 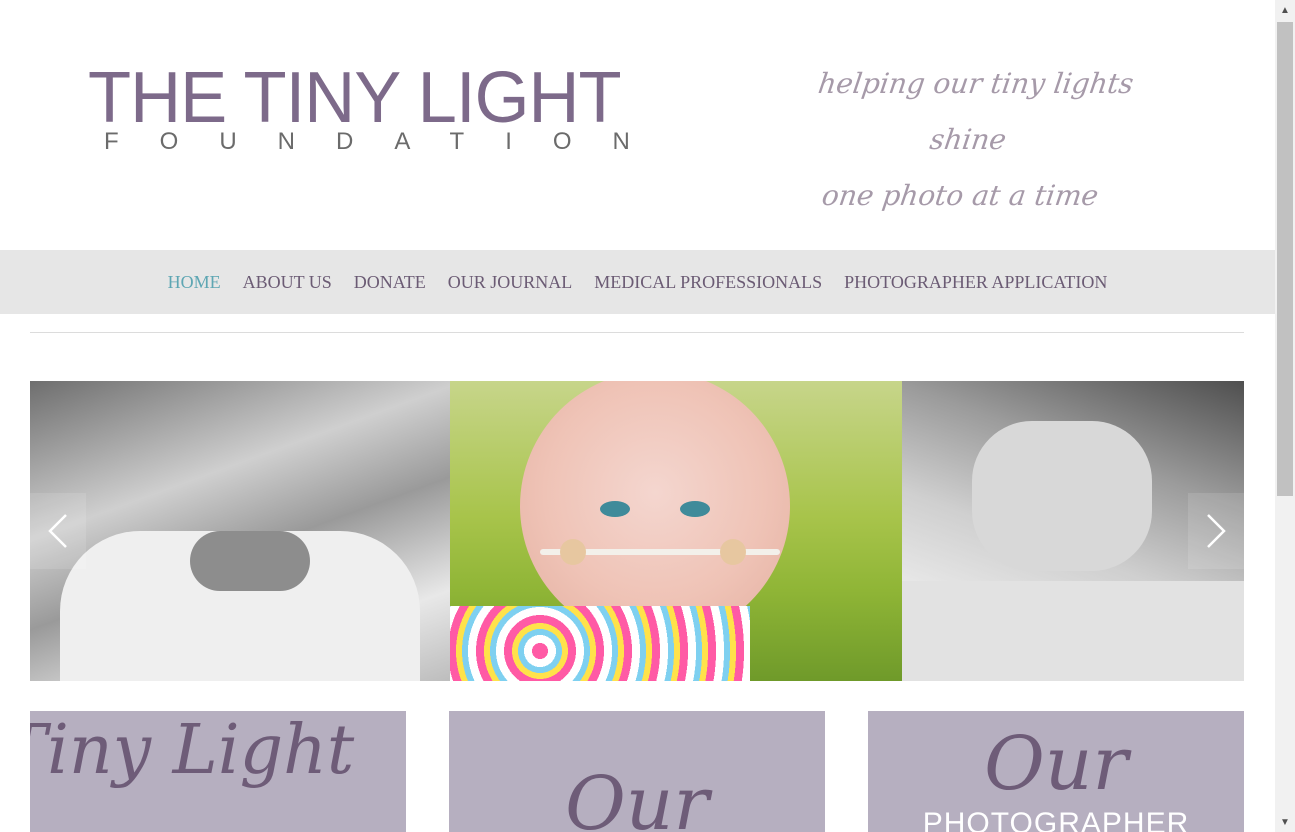 What do you see at coordinates (975, 282) in the screenshot?
I see `nav-photographer-application: PHOTOGRAPHER APPLICATION` at bounding box center [975, 282].